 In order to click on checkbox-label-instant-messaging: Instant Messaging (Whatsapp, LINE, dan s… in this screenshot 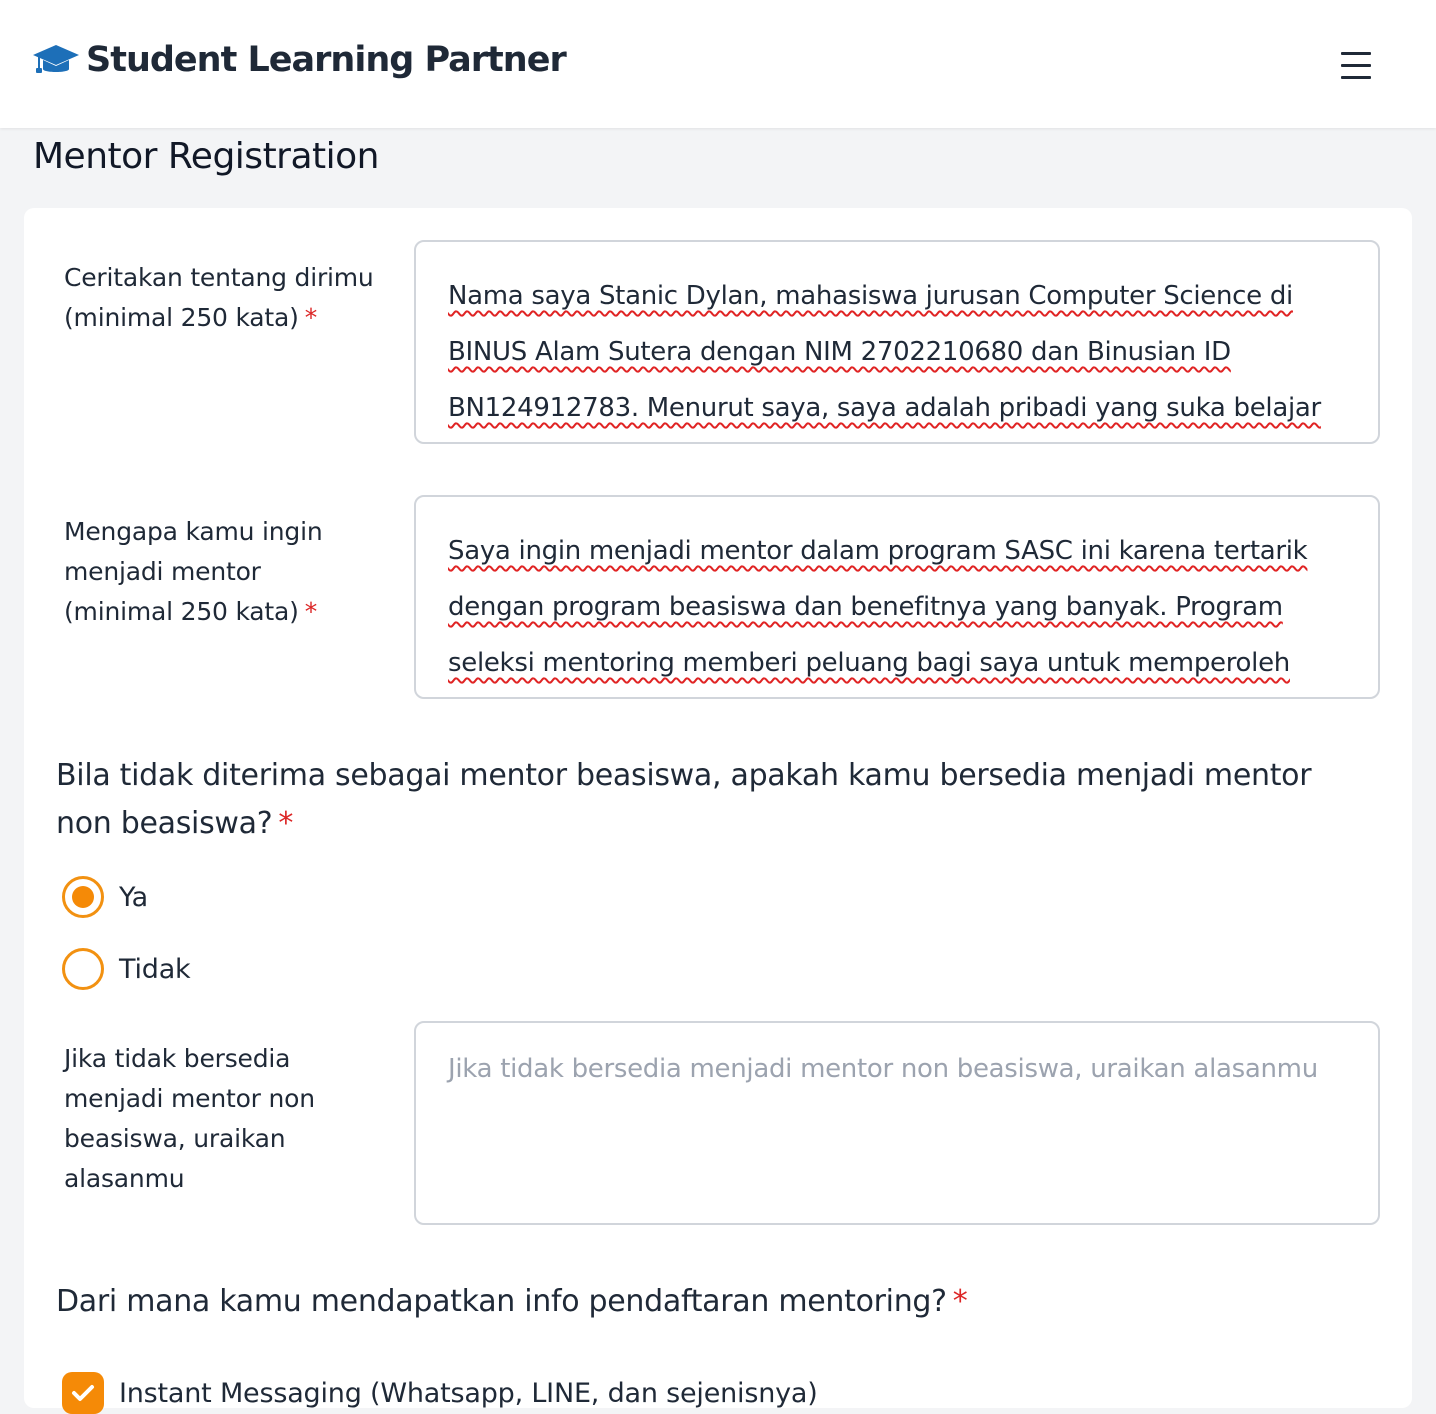, I will do `click(468, 1393)`.